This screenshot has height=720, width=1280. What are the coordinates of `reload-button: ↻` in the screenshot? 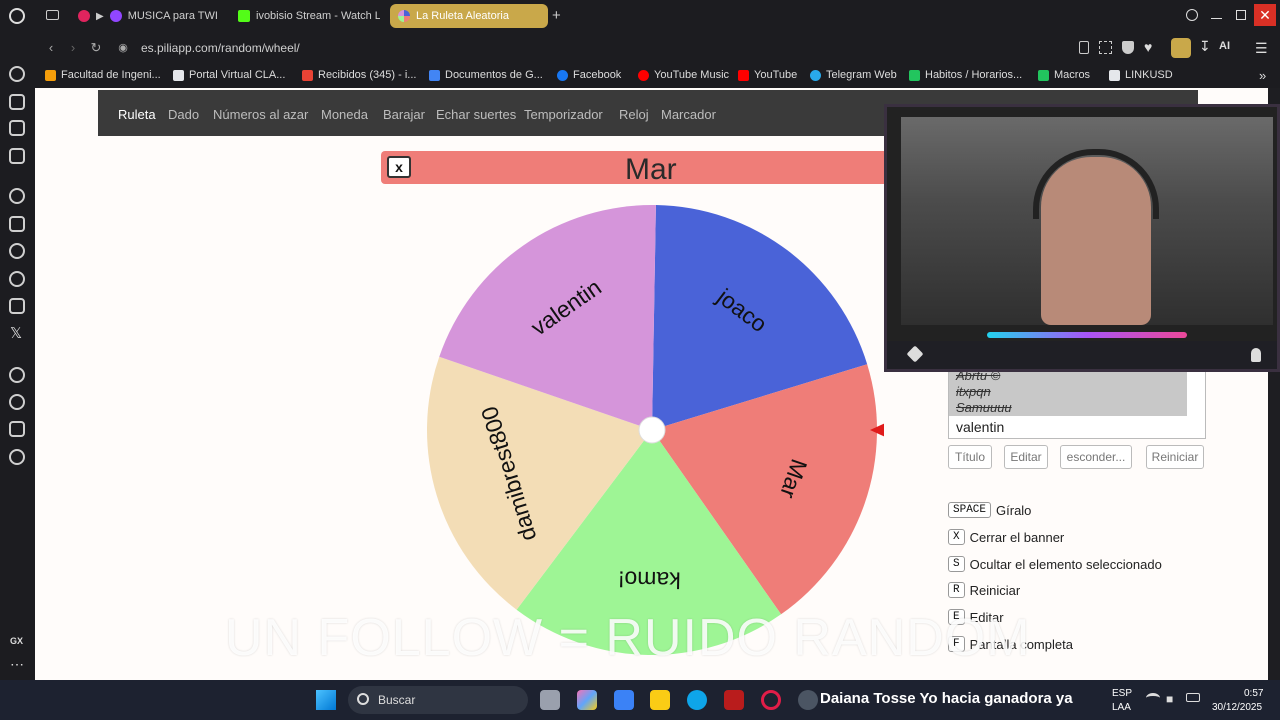 It's located at (96, 48).